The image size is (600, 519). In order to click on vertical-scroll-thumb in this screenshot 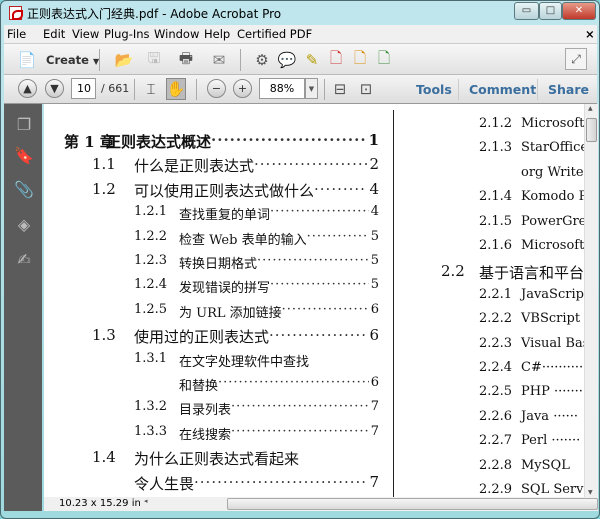, I will do `click(591, 130)`.